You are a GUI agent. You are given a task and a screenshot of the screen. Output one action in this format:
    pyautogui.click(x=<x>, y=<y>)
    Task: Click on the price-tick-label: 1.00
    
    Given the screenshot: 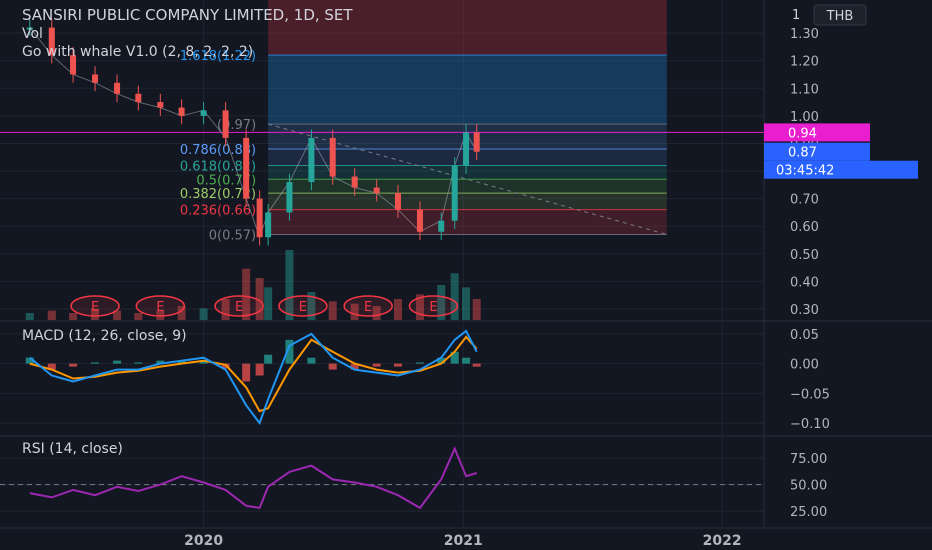 What is the action you would take?
    pyautogui.click(x=804, y=117)
    